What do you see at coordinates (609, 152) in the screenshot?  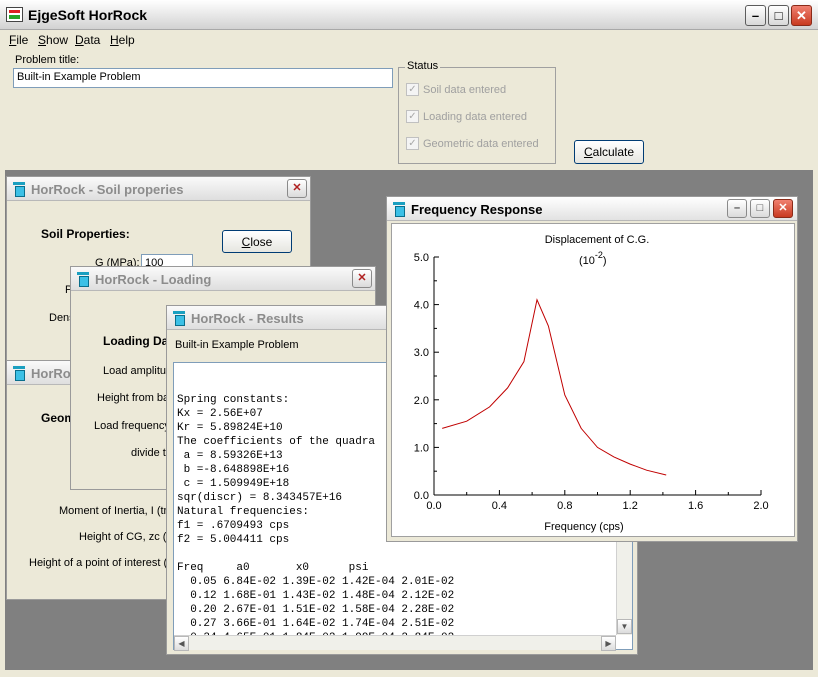 I see `calculate-button: Calculate` at bounding box center [609, 152].